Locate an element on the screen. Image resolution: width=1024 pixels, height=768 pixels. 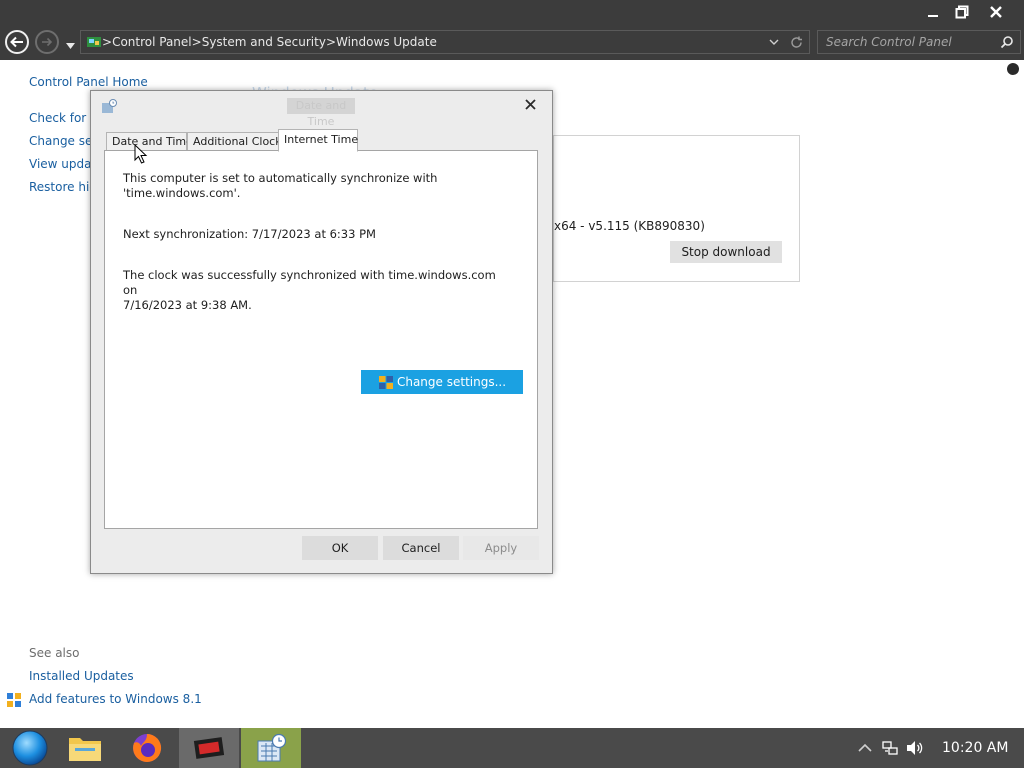
tab-internet-time: Internet Time is located at coordinates (318, 140).